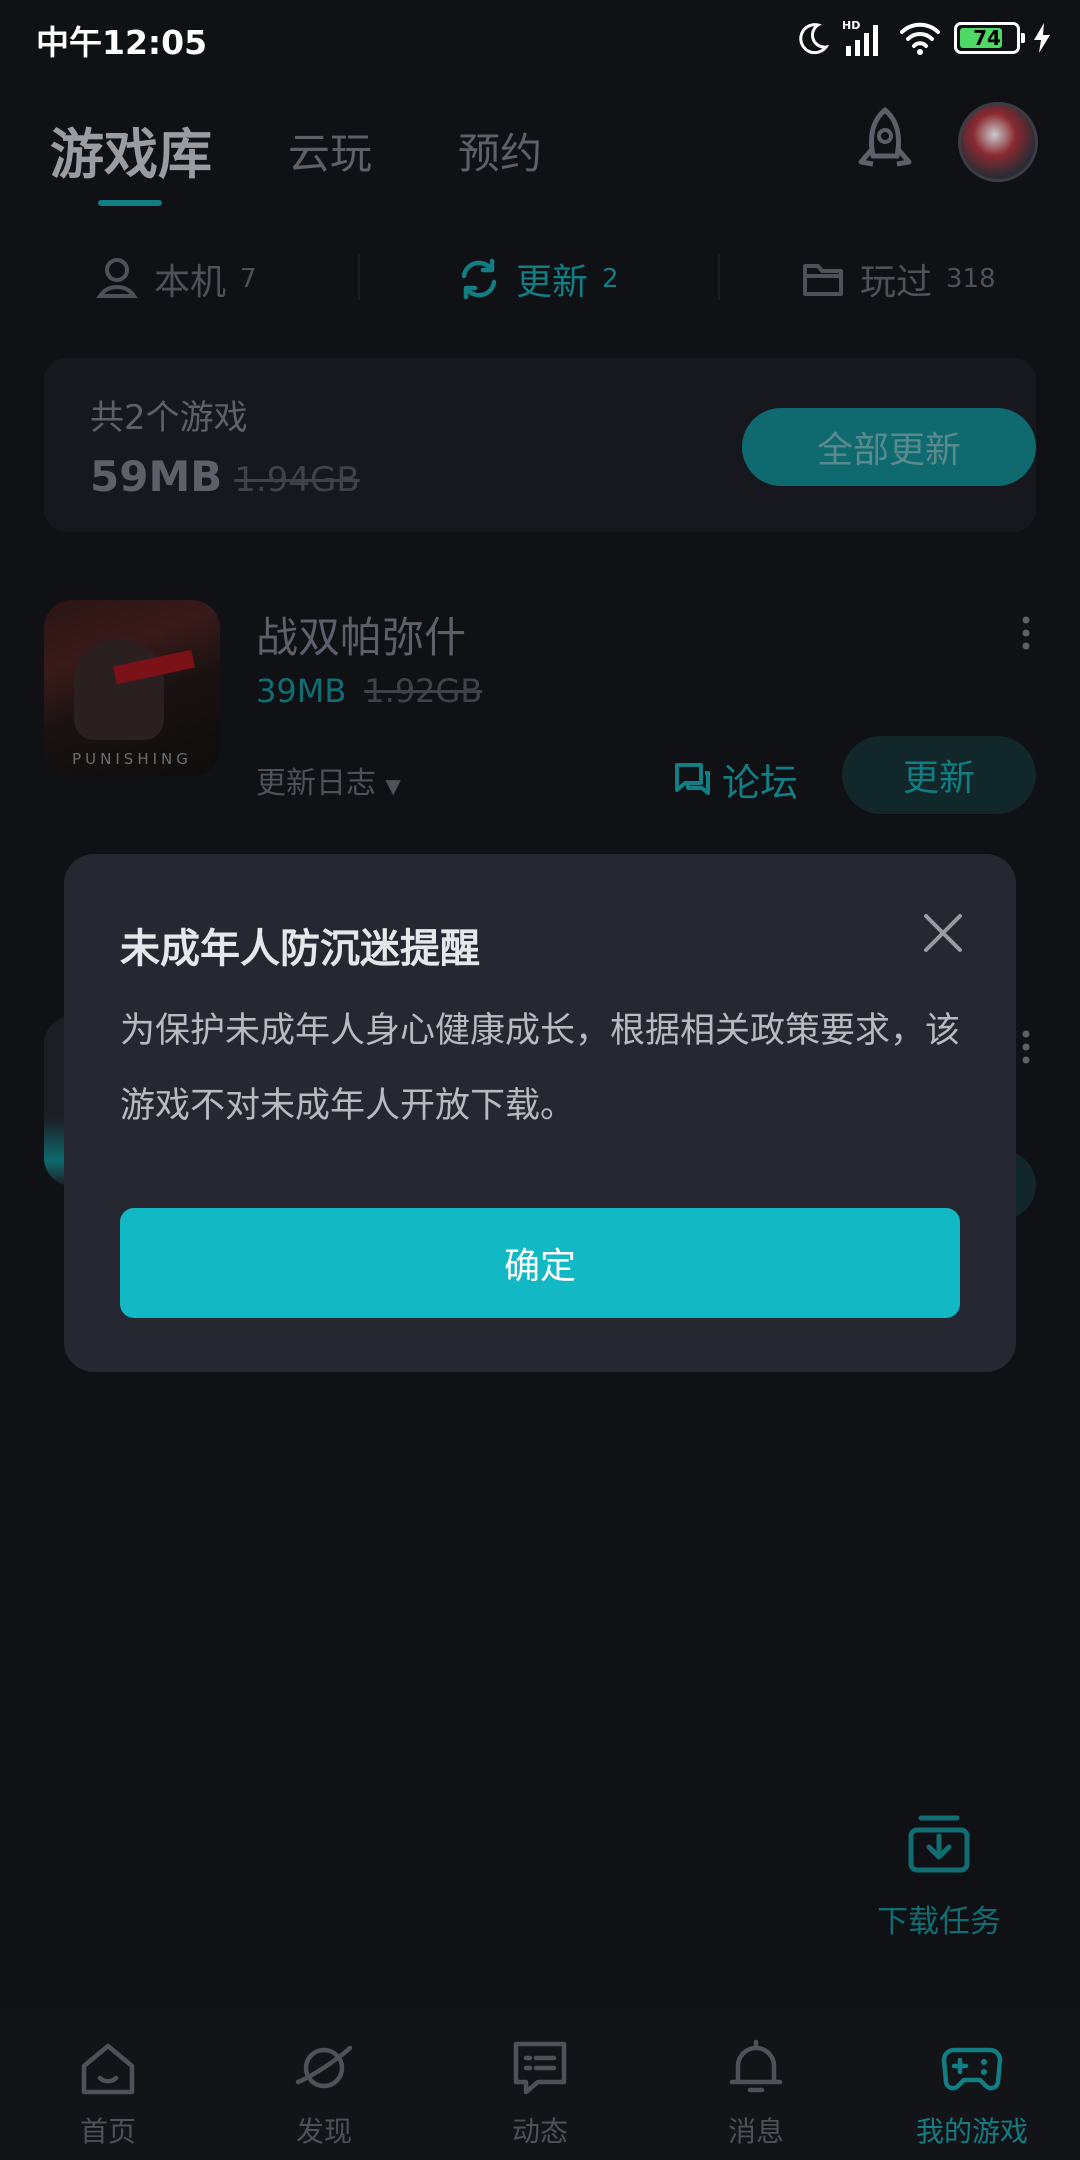  What do you see at coordinates (324, 2067) in the screenshot?
I see `planet-icon` at bounding box center [324, 2067].